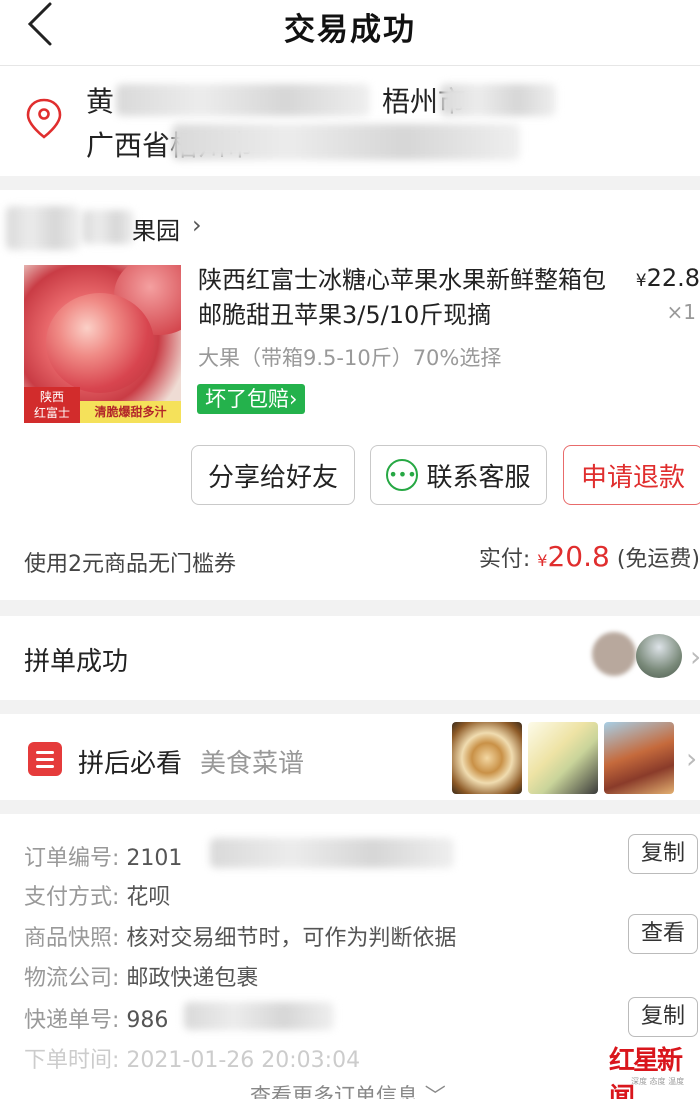  I want to click on logistics-row: 物流公司: 邮政快递包裹, so click(141, 978).